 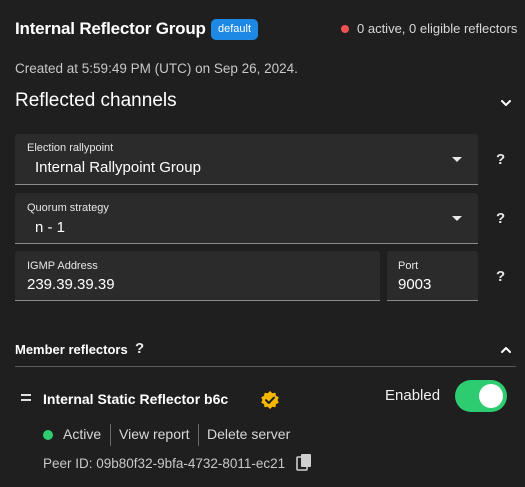 I want to click on quorum-strategy-label: Quorum strategy, so click(x=68, y=208).